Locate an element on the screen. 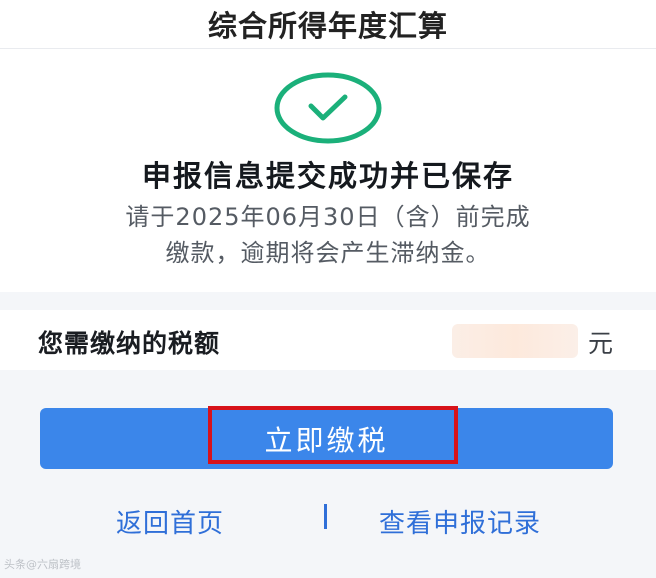 This screenshot has width=656, height=578. tax-amount-label: 您需缴纳的税额 is located at coordinates (129, 343).